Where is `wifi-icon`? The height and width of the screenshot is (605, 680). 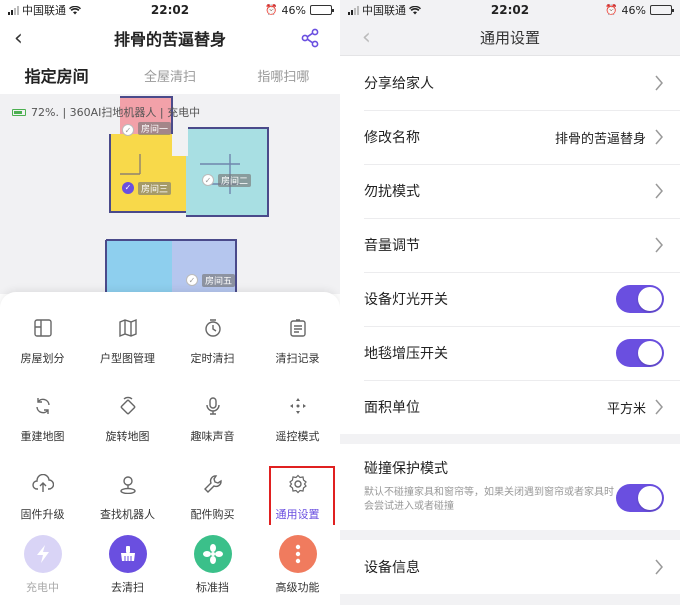
wifi-icon is located at coordinates (415, 9).